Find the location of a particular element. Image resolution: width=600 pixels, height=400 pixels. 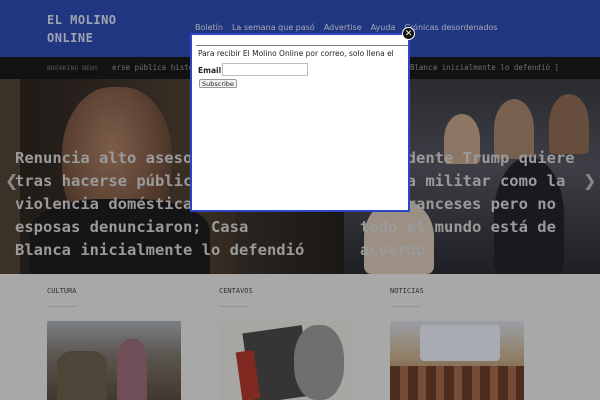

email-label: Email is located at coordinates (210, 70).